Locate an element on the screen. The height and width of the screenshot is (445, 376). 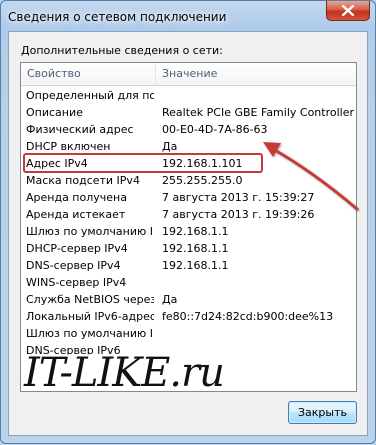
column-header-value: Значение is located at coordinates (256, 74).